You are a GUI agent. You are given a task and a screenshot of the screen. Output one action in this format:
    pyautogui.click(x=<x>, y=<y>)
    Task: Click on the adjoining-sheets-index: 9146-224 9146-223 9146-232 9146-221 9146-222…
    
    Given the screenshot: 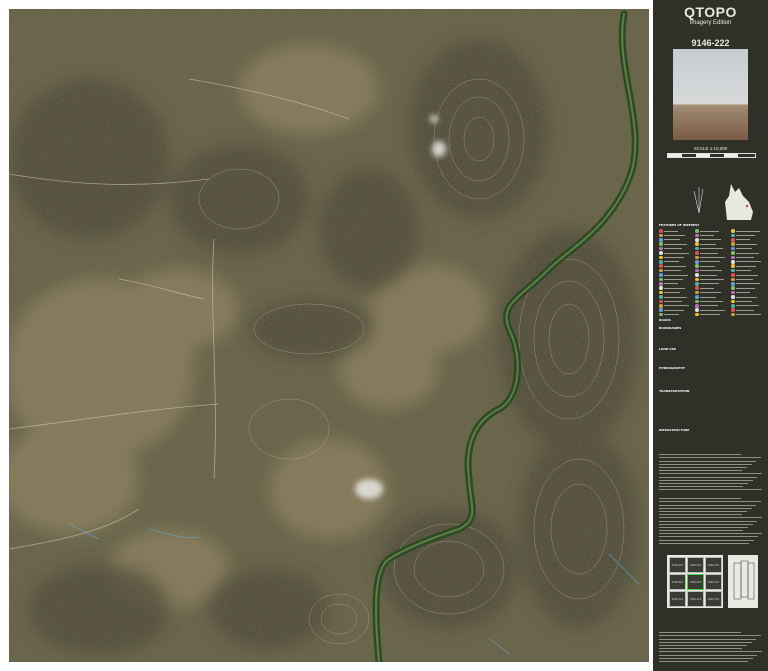 What is the action you would take?
    pyautogui.click(x=695, y=581)
    